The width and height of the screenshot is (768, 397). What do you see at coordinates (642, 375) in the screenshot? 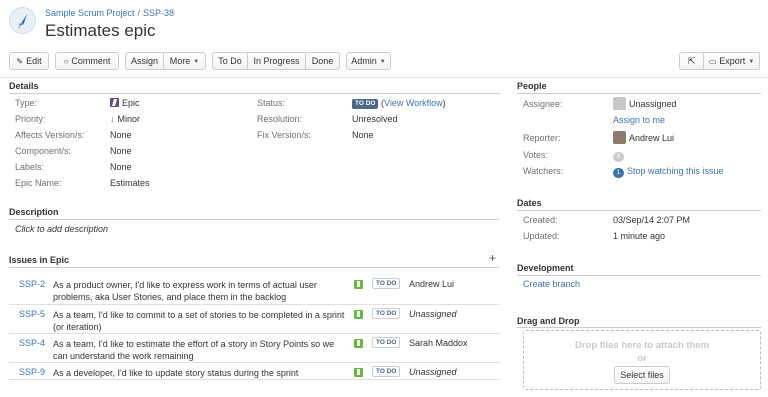
I see `select-files-button: Select files` at bounding box center [642, 375].